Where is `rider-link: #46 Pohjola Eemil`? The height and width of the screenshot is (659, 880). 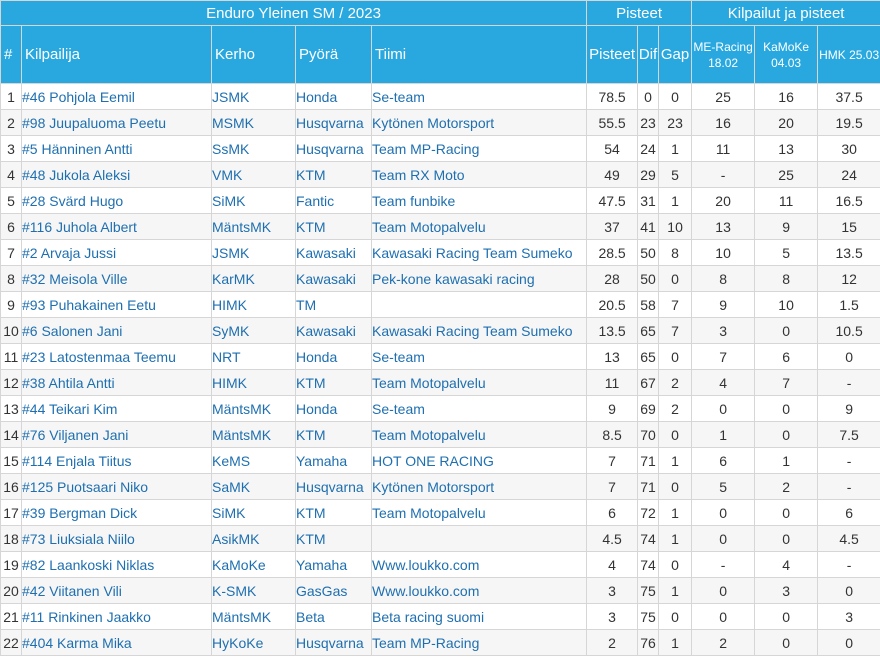
rider-link: #46 Pohjola Eemil is located at coordinates (116, 96).